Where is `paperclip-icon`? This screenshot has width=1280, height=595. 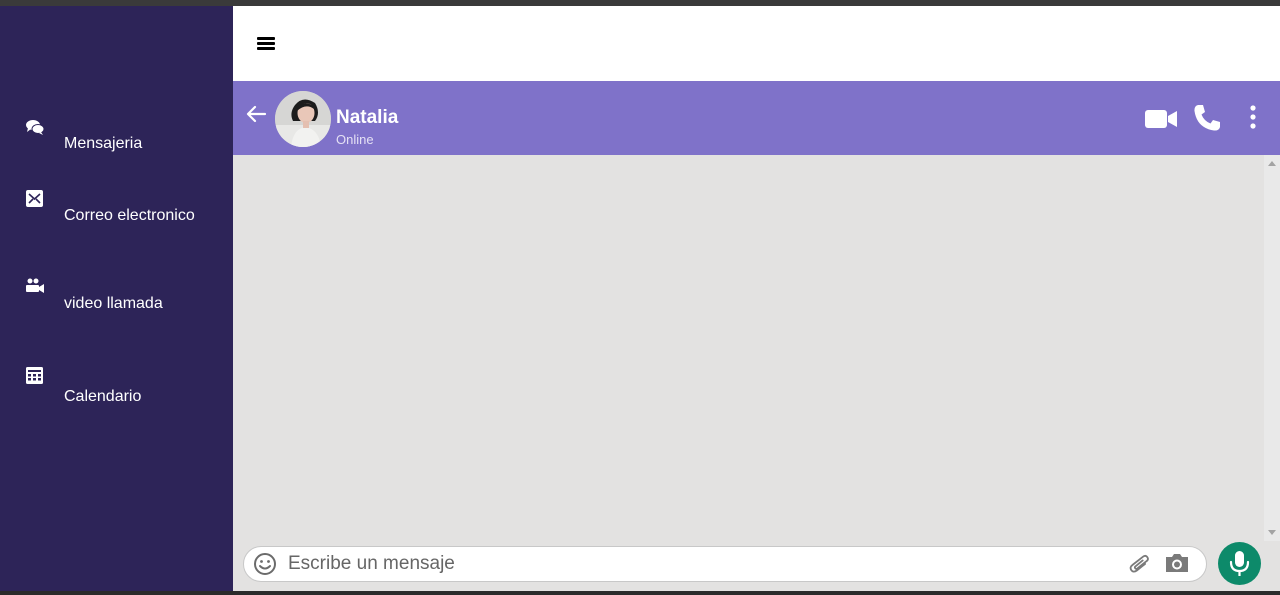
paperclip-icon is located at coordinates (1140, 564).